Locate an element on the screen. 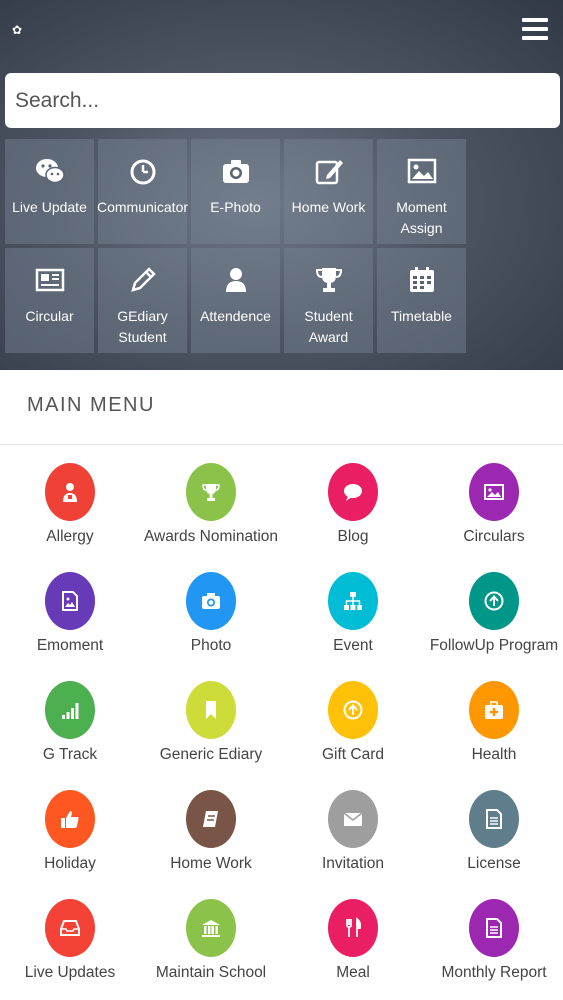 Image resolution: width=563 pixels, height=1000 pixels. menu-item-followup-program: FollowUp Program is located at coordinates (493, 608).